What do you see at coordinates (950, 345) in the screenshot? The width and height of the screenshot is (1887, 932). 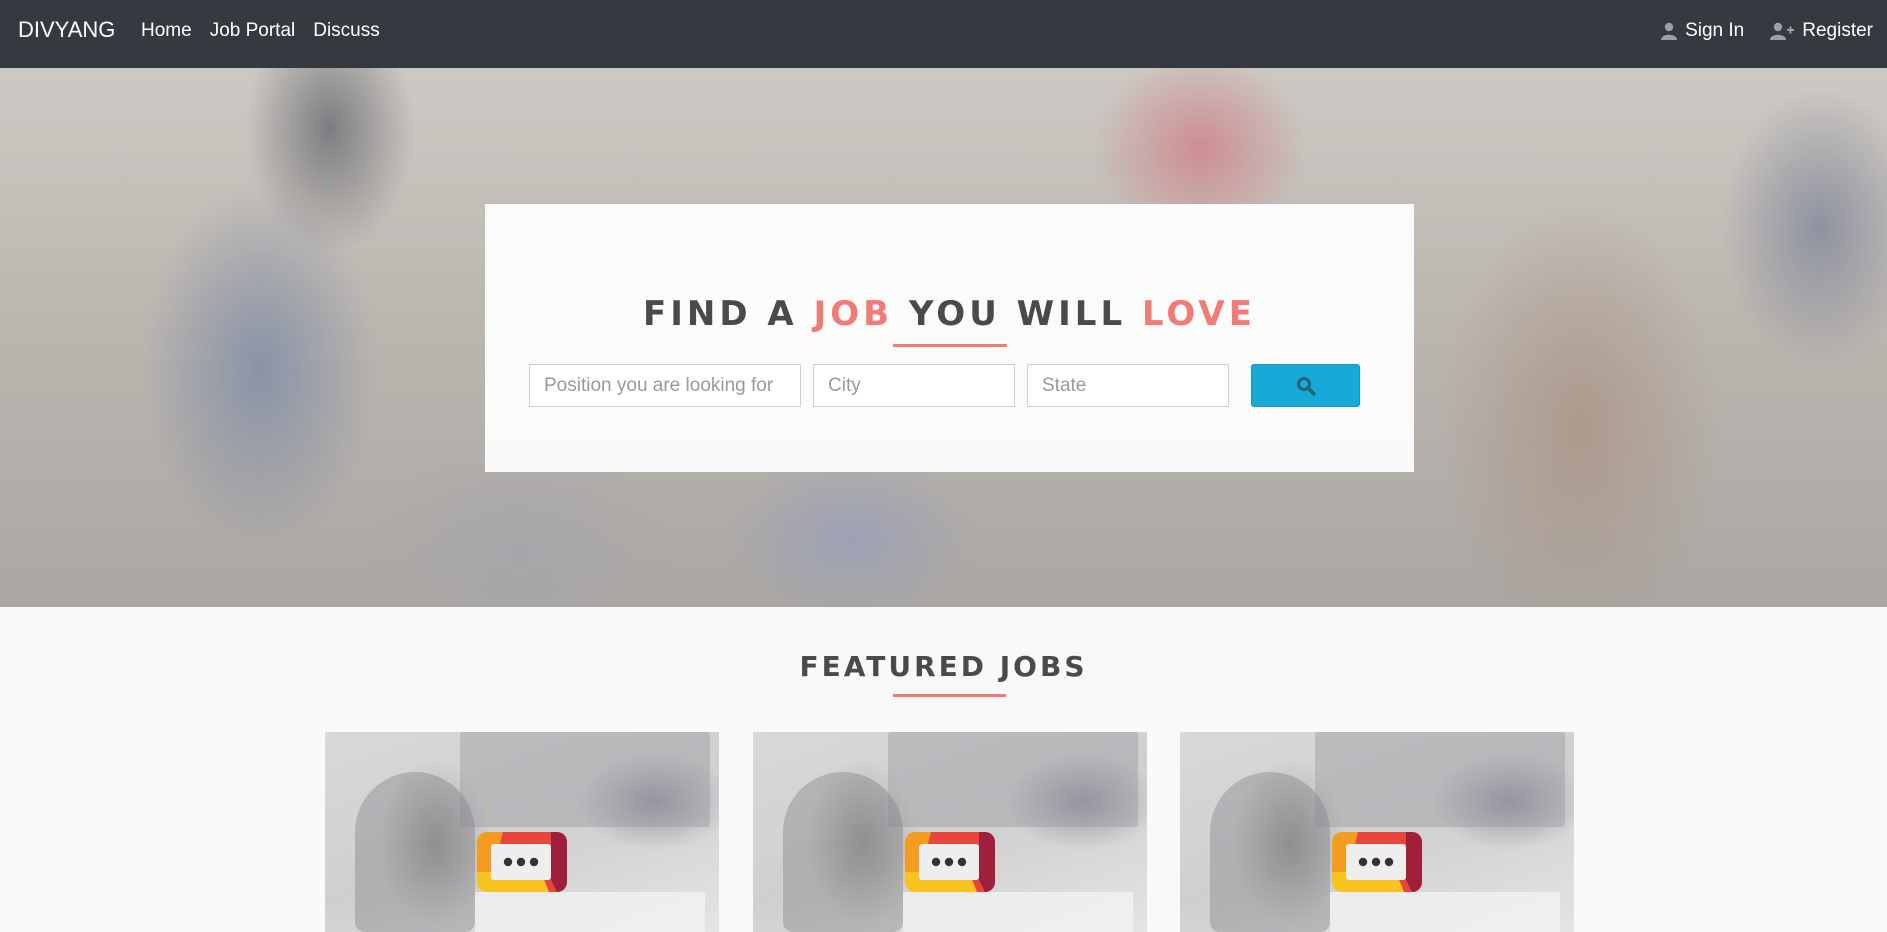 I see `hero-title-underline` at bounding box center [950, 345].